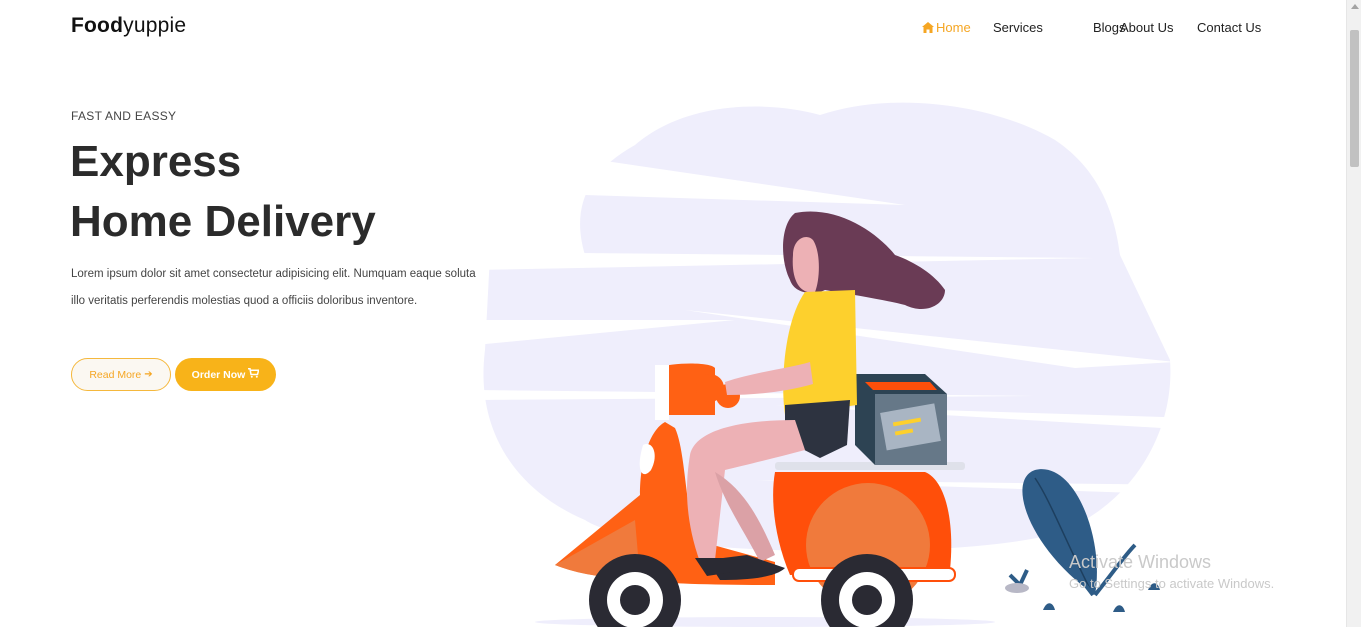  I want to click on scroll-thumb, so click(1354, 98).